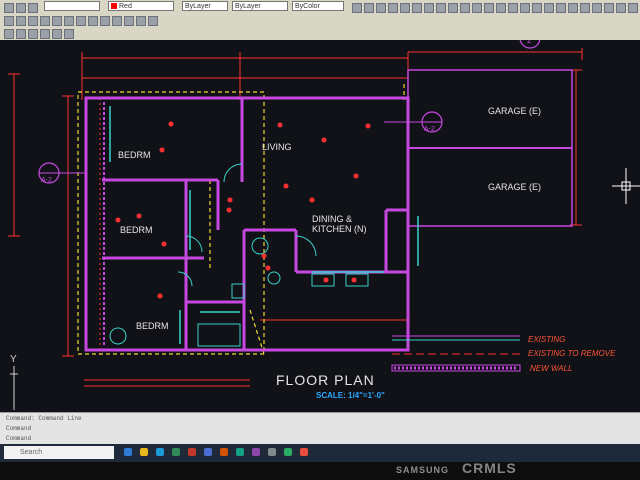  I want to click on command-line-panel: Command: Command Line Command Command, so click(320, 428).